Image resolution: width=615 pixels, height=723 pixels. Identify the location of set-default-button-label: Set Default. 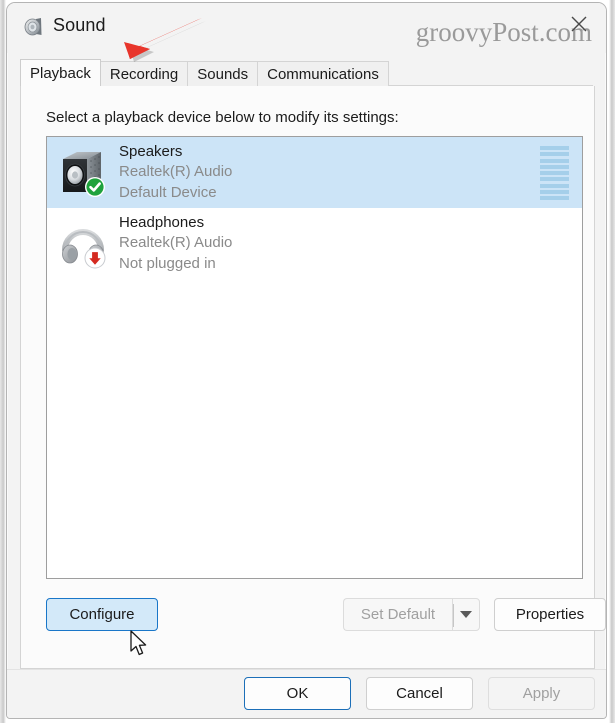
(398, 614).